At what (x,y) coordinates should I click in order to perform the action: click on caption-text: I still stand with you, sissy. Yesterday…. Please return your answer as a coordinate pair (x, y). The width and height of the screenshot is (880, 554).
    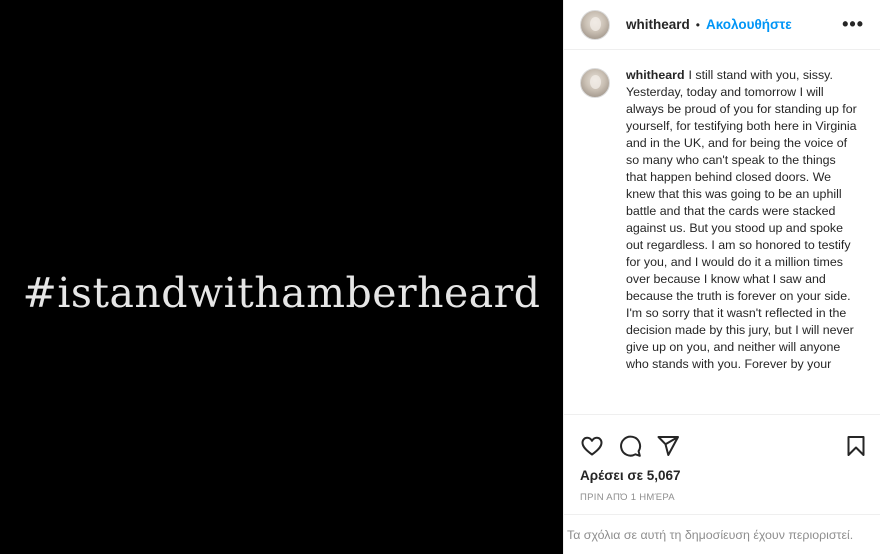
    Looking at the image, I should click on (741, 219).